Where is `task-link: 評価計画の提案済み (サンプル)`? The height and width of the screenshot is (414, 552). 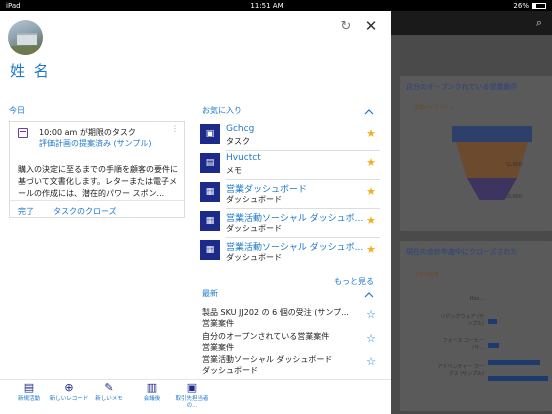 task-link: 評価計画の提案済み (サンプル) is located at coordinates (95, 143).